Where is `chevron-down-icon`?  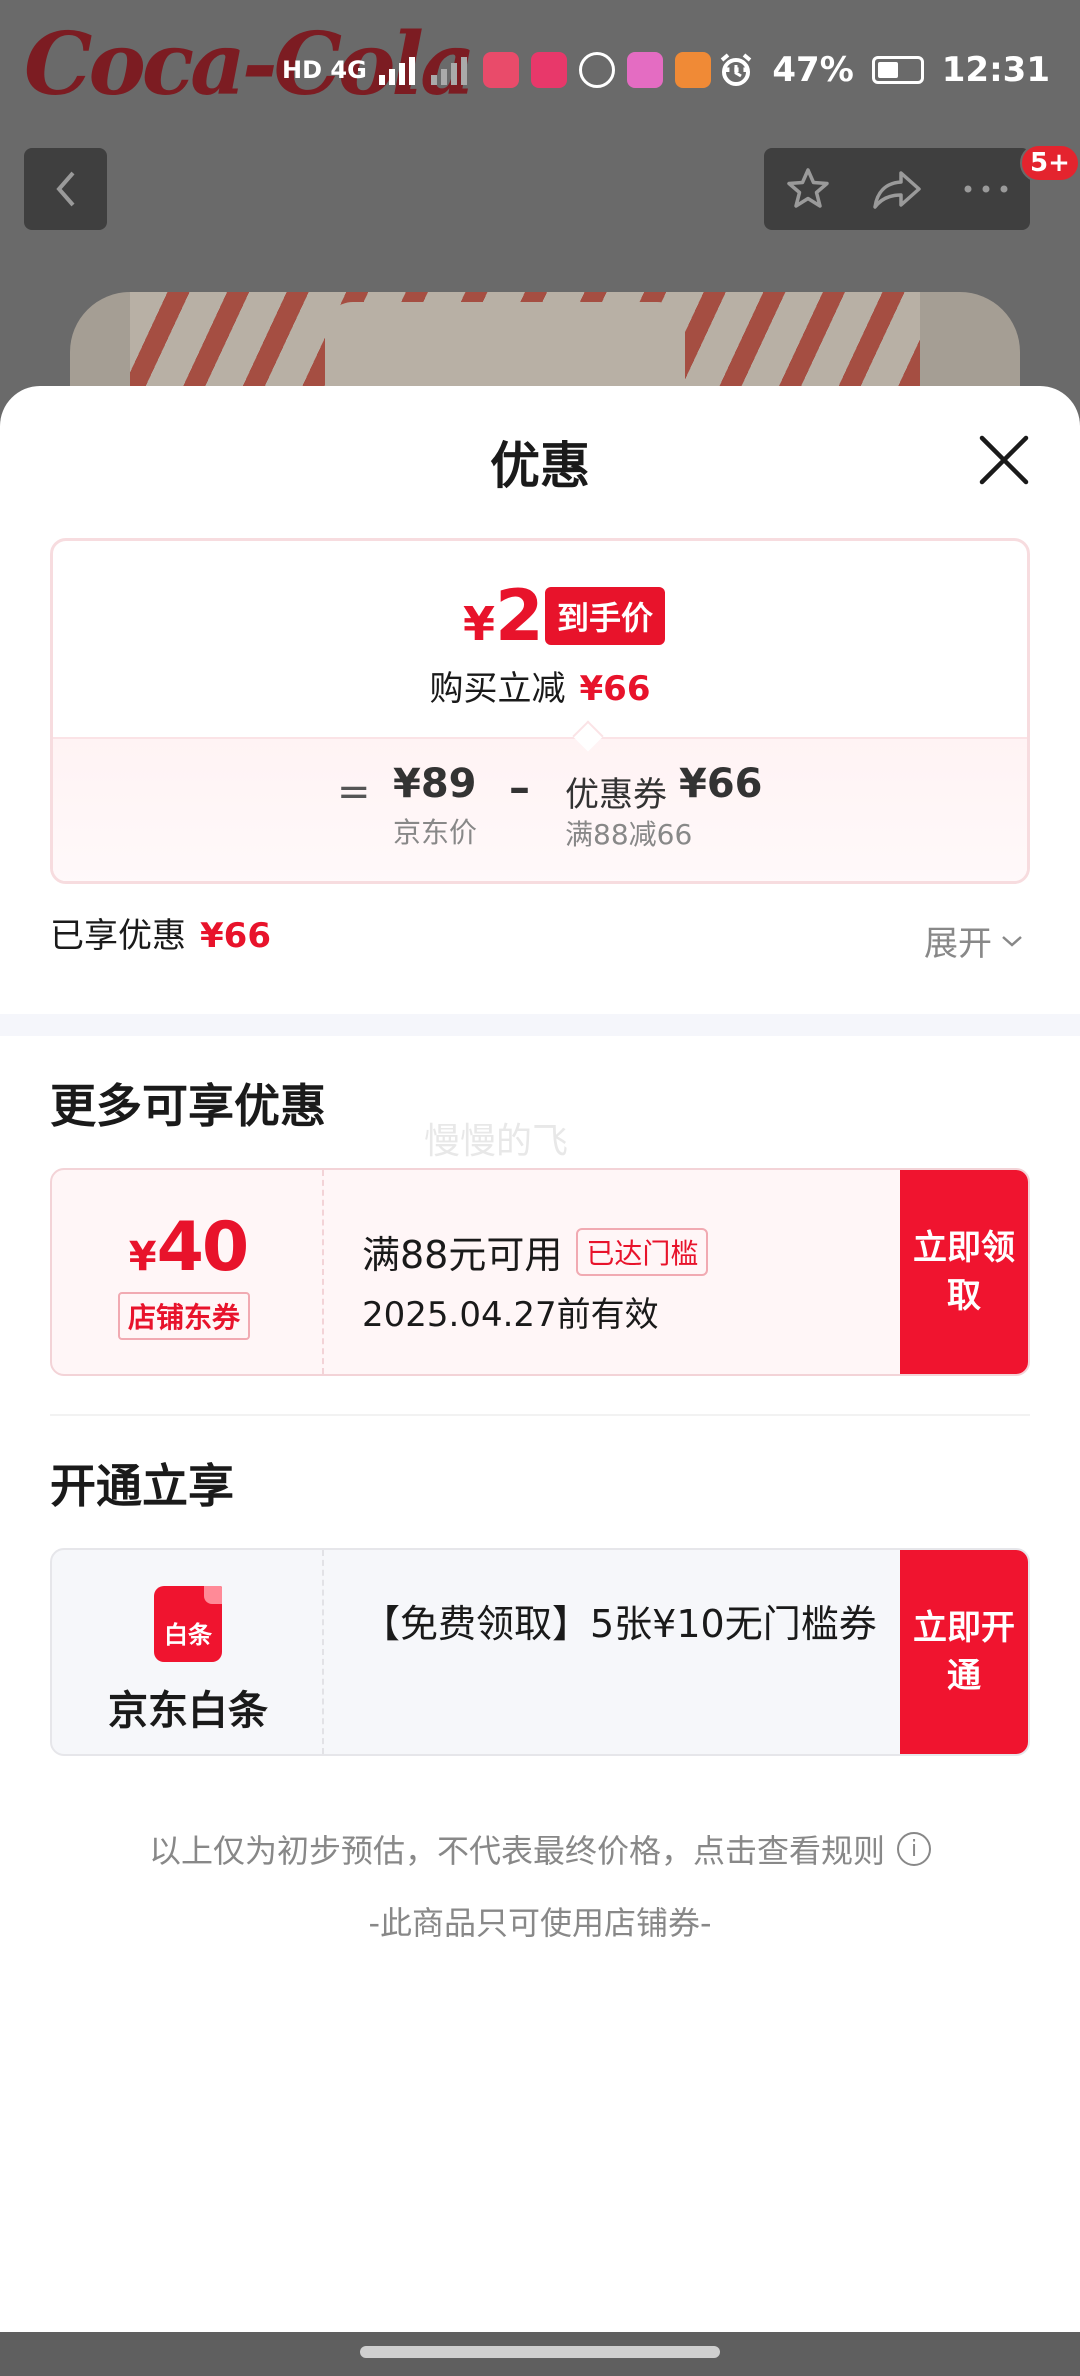
chevron-down-icon is located at coordinates (1012, 941).